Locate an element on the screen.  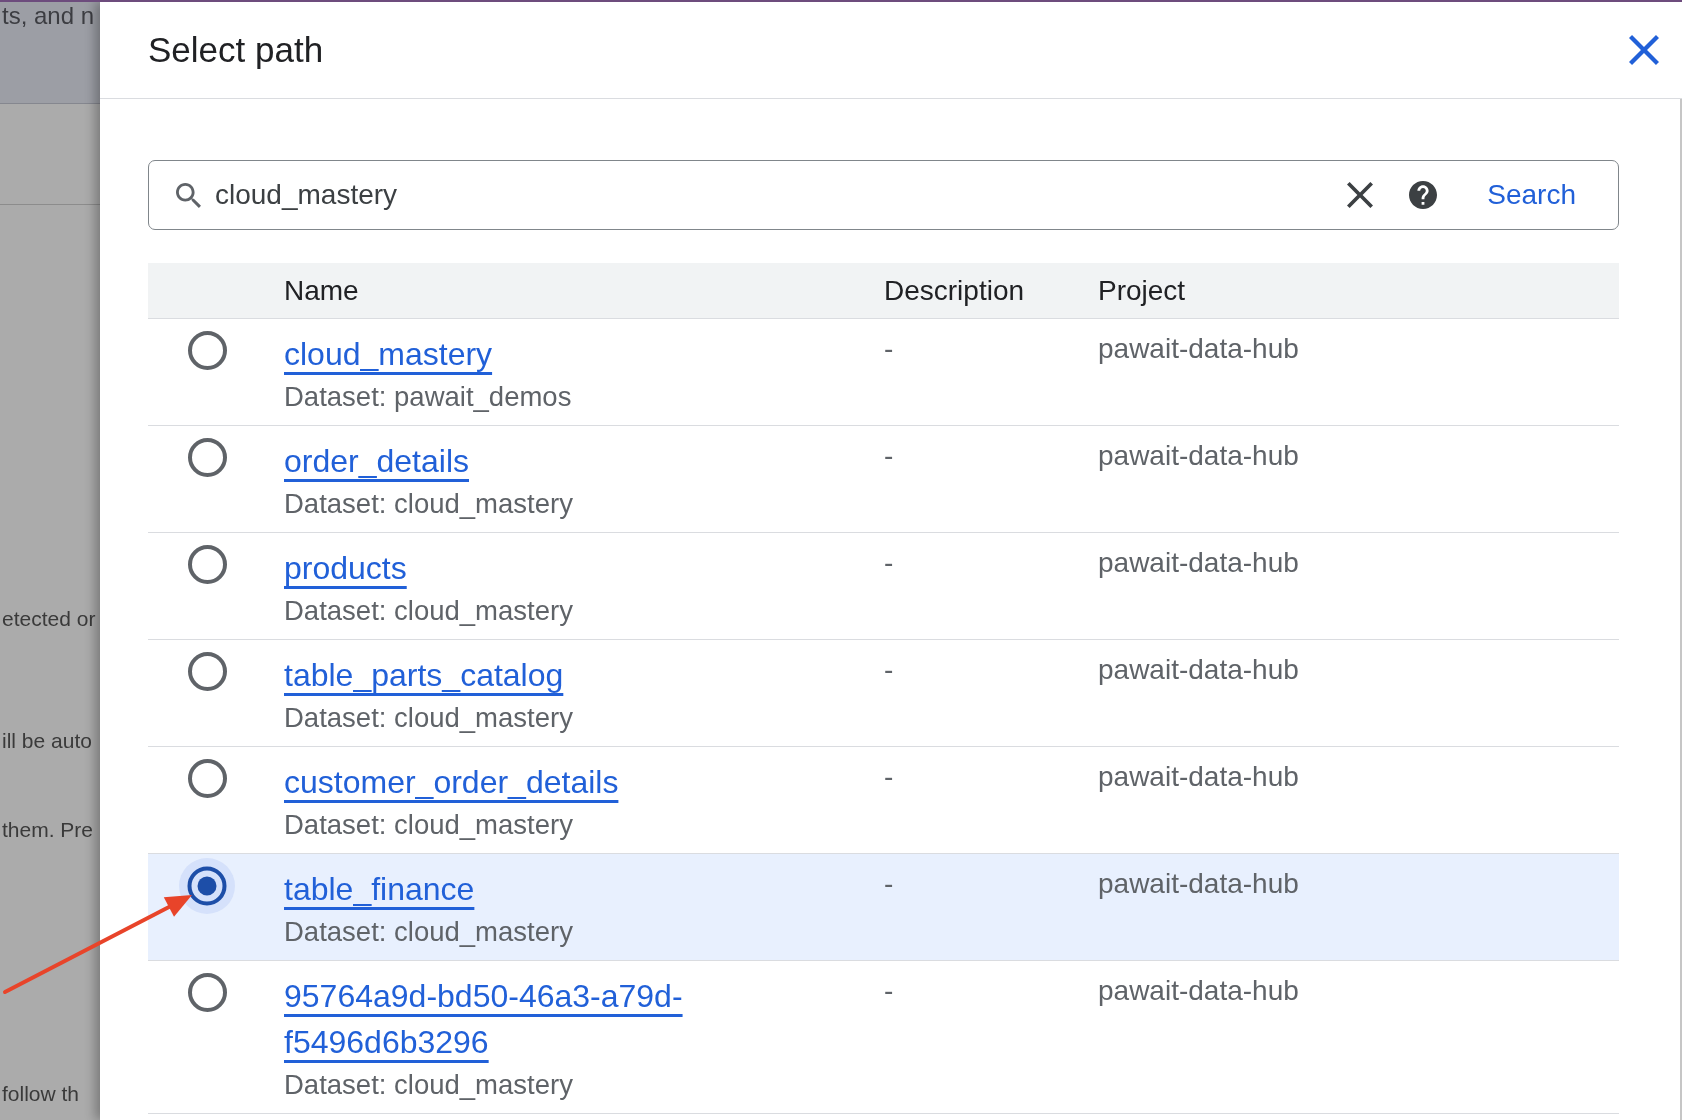
backdrop-text: ts, and n is located at coordinates (48, 16).